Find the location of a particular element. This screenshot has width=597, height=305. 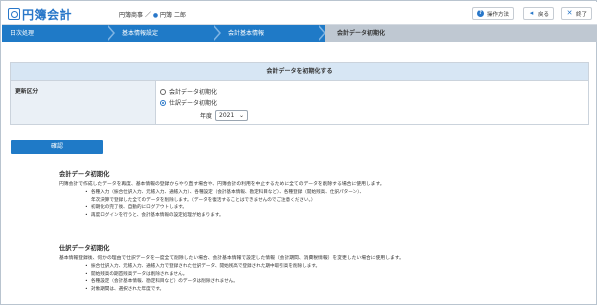

user-status-icon: ● is located at coordinates (155, 15).